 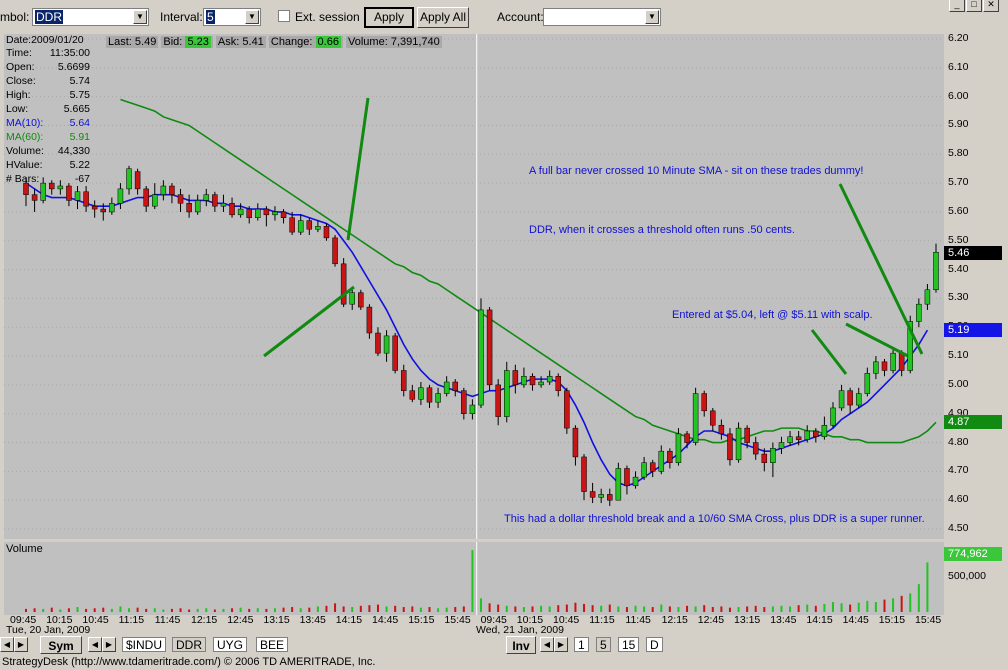 I want to click on inv-button: Inv, so click(x=521, y=645).